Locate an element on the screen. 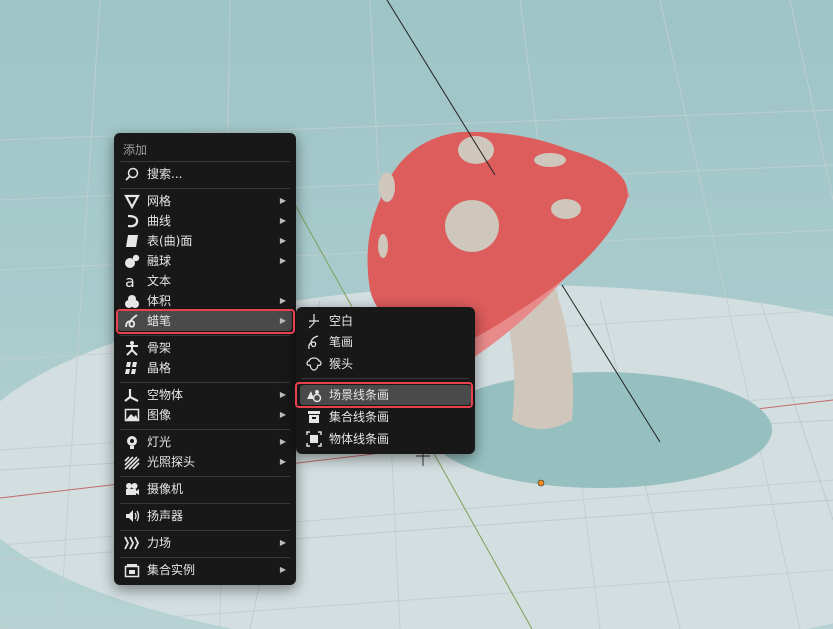 The width and height of the screenshot is (833, 629). submenu-item-label: 空白 is located at coordinates (341, 321).